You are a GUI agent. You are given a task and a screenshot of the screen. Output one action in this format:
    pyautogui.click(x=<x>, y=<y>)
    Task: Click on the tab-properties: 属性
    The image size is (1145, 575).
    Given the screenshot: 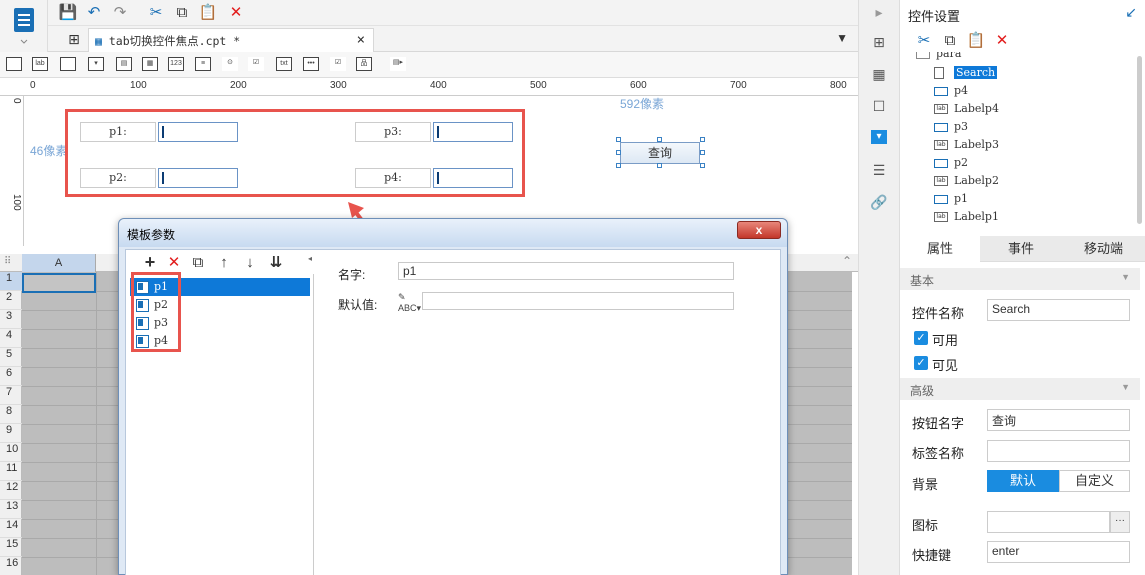 What is the action you would take?
    pyautogui.click(x=940, y=249)
    